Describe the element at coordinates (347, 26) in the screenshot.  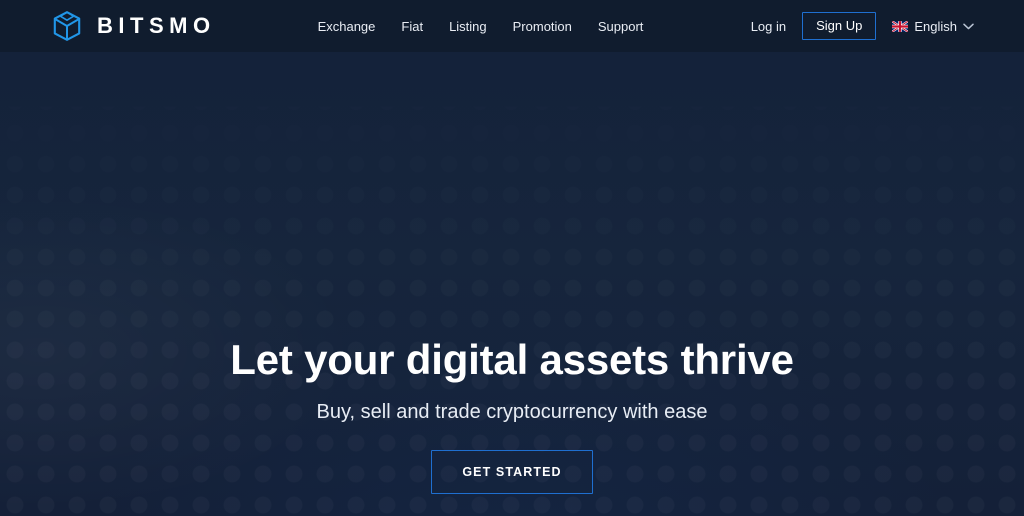
I see `nav-item-exchange: Exchange` at that location.